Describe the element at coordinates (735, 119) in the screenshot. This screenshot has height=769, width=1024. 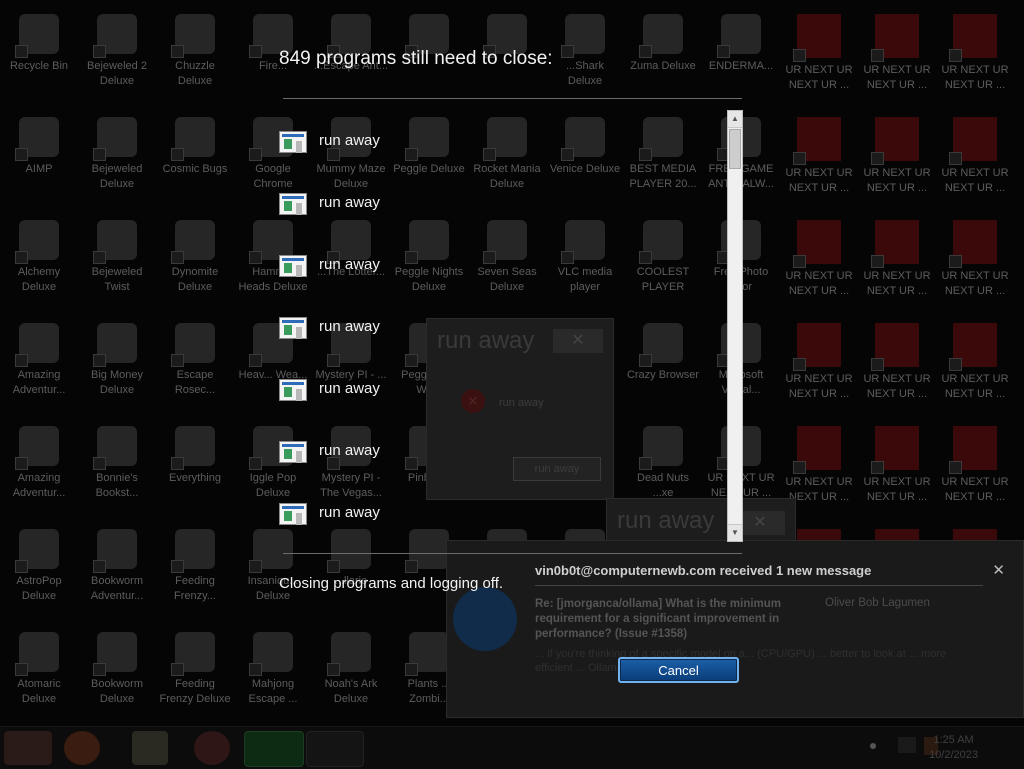
I see `scroll-up-arrow: ▲` at that location.